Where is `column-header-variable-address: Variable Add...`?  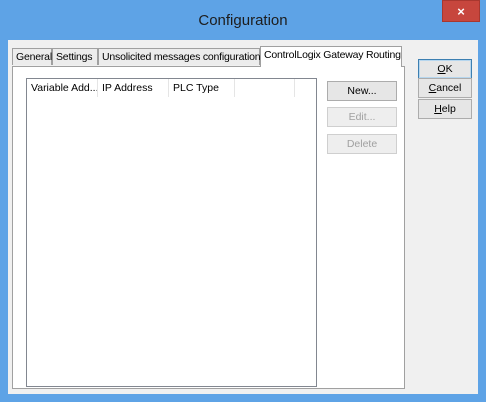
column-header-variable-address: Variable Add... is located at coordinates (62, 88).